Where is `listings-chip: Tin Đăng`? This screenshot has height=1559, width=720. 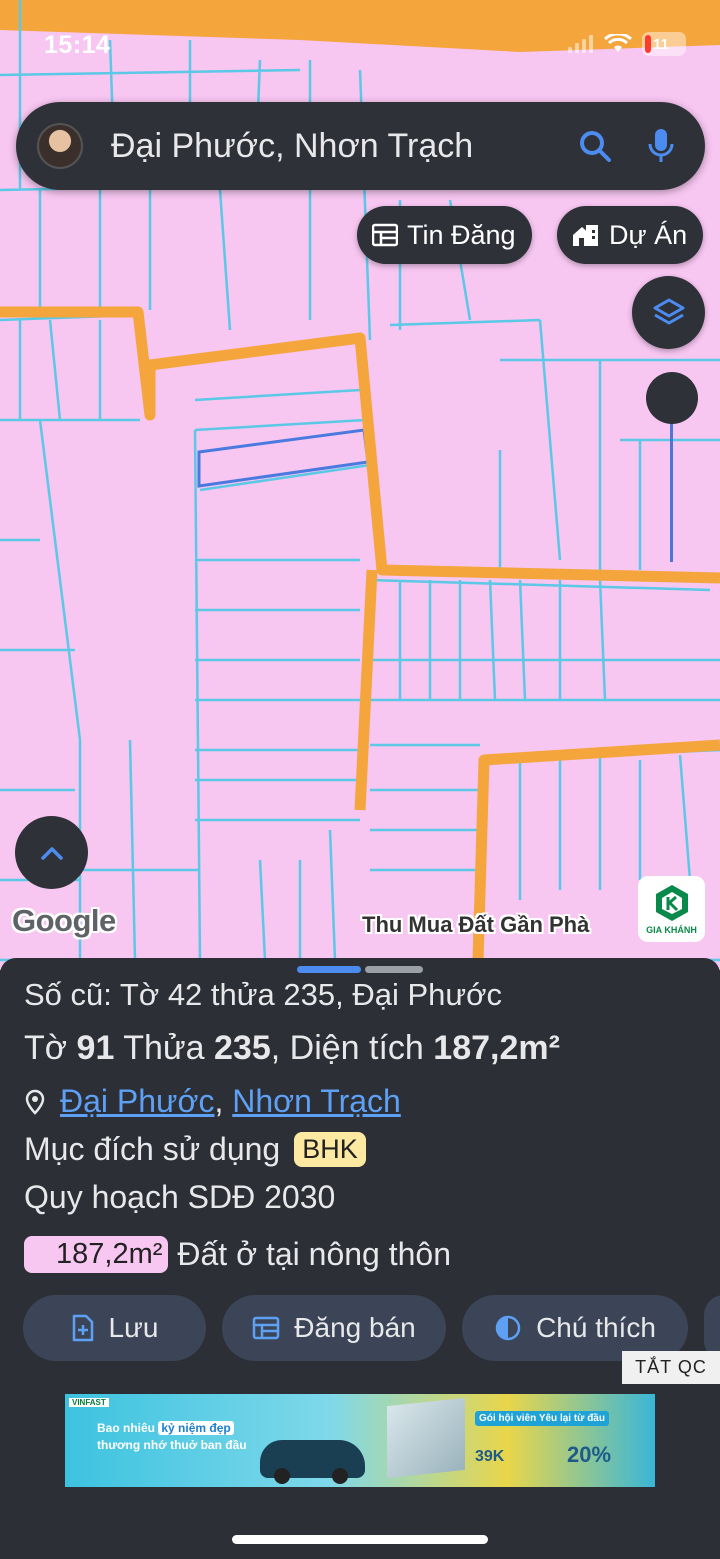 listings-chip: Tin Đăng is located at coordinates (444, 235).